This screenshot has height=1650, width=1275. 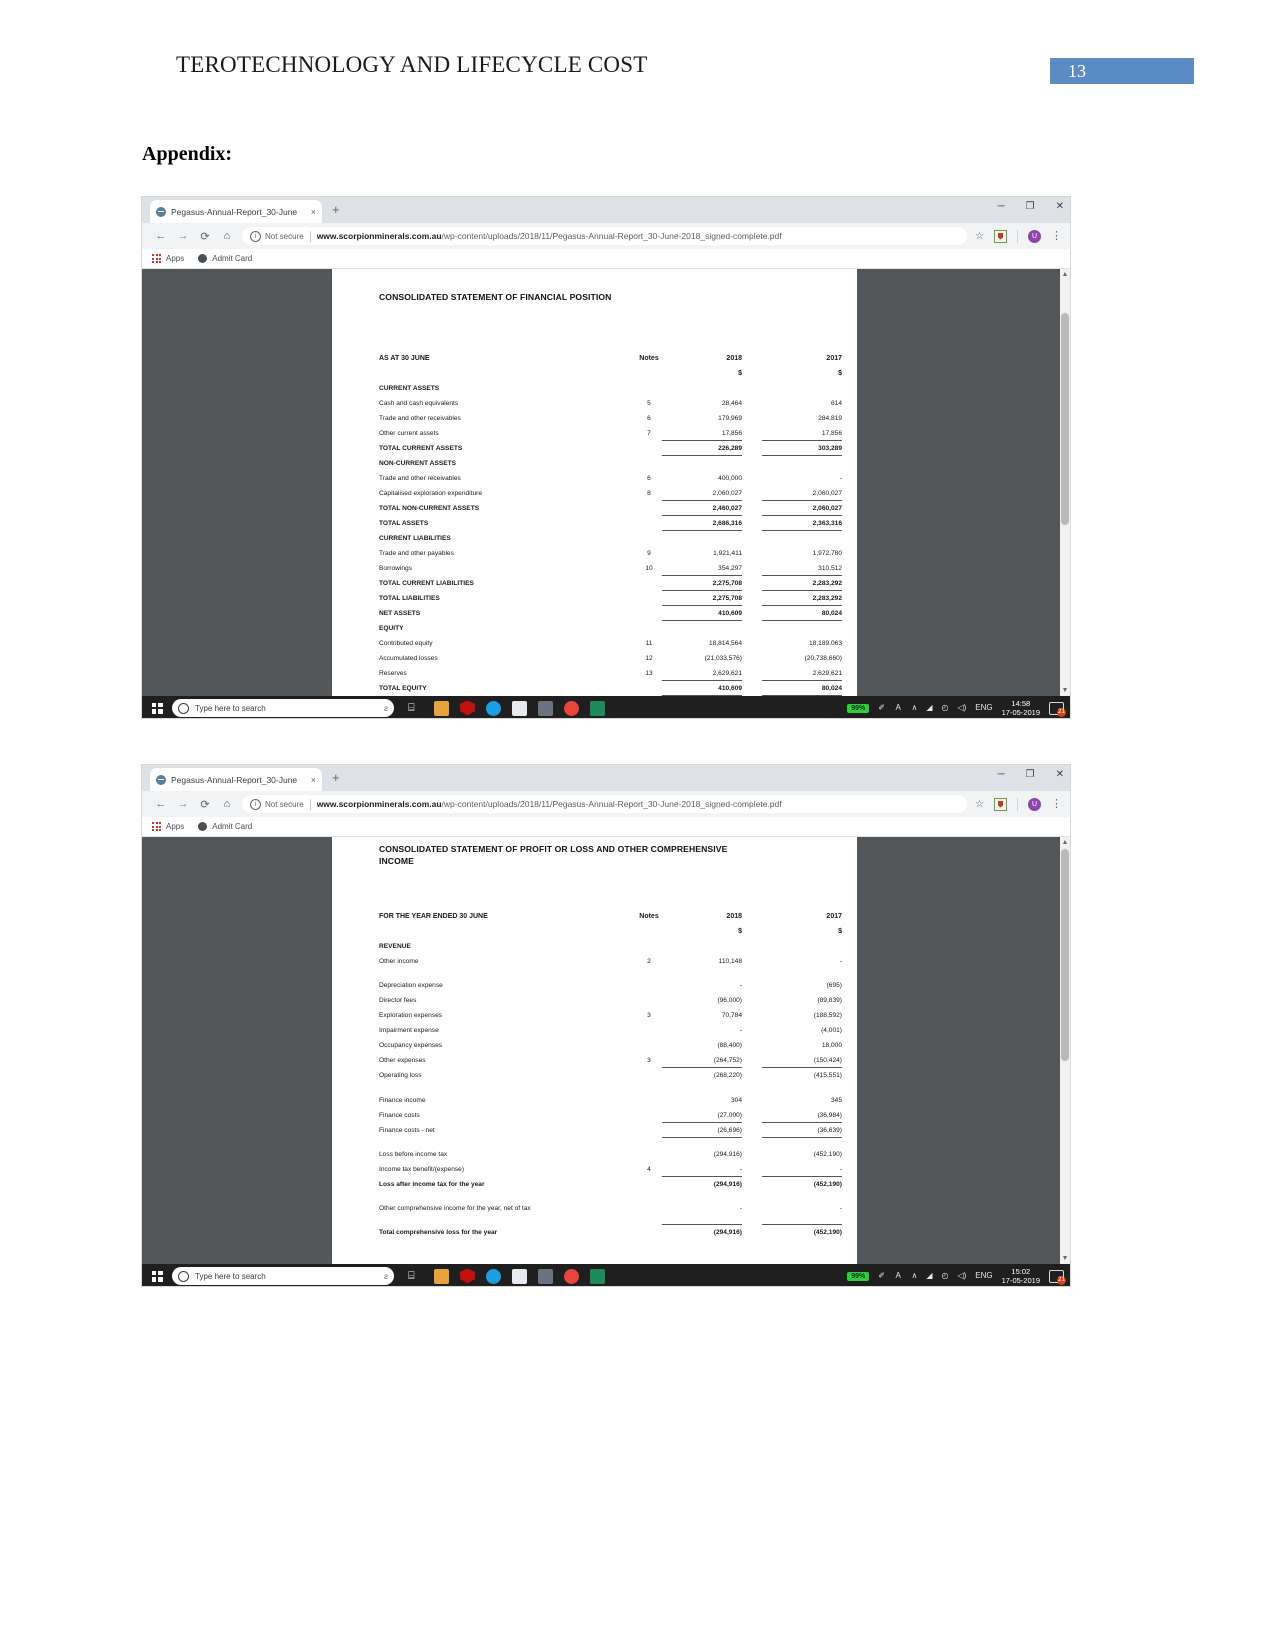 What do you see at coordinates (203, 826) in the screenshot?
I see `globe-icon` at bounding box center [203, 826].